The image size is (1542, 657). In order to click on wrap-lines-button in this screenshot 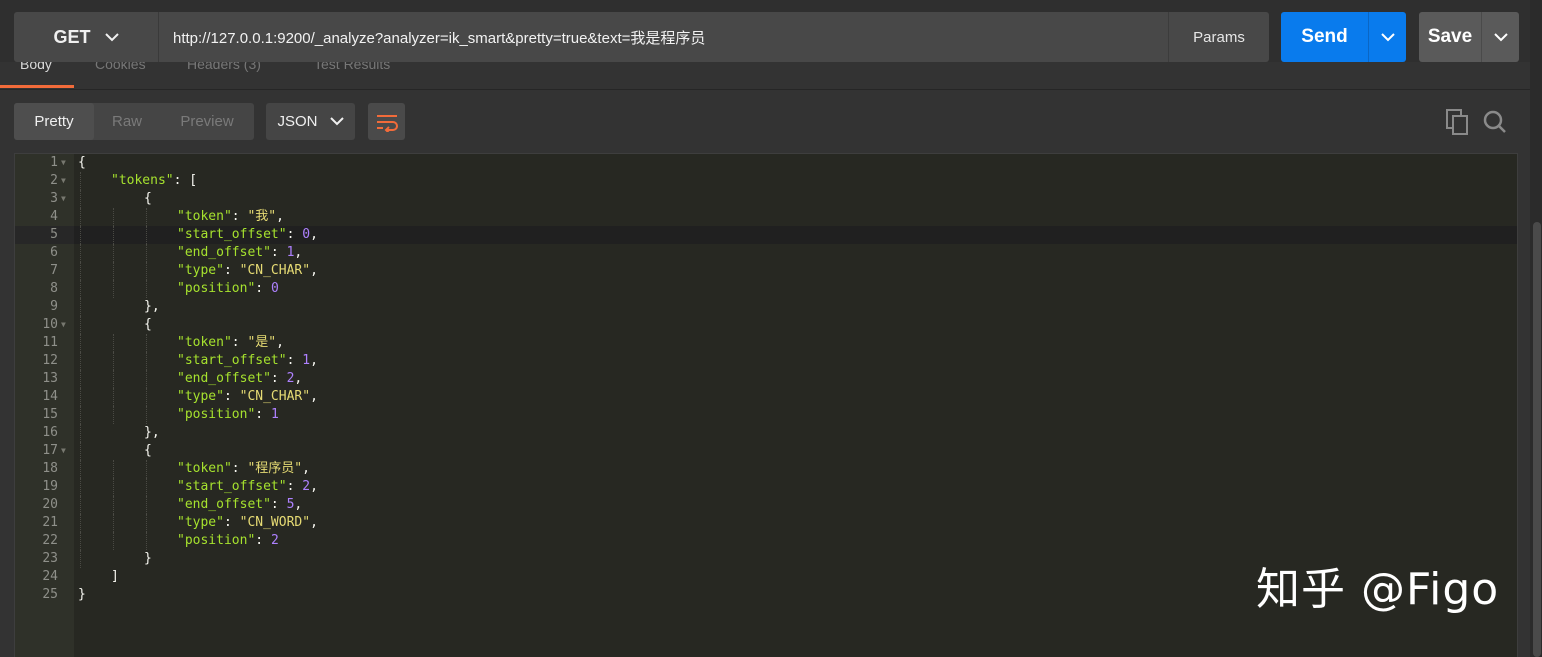, I will do `click(386, 121)`.